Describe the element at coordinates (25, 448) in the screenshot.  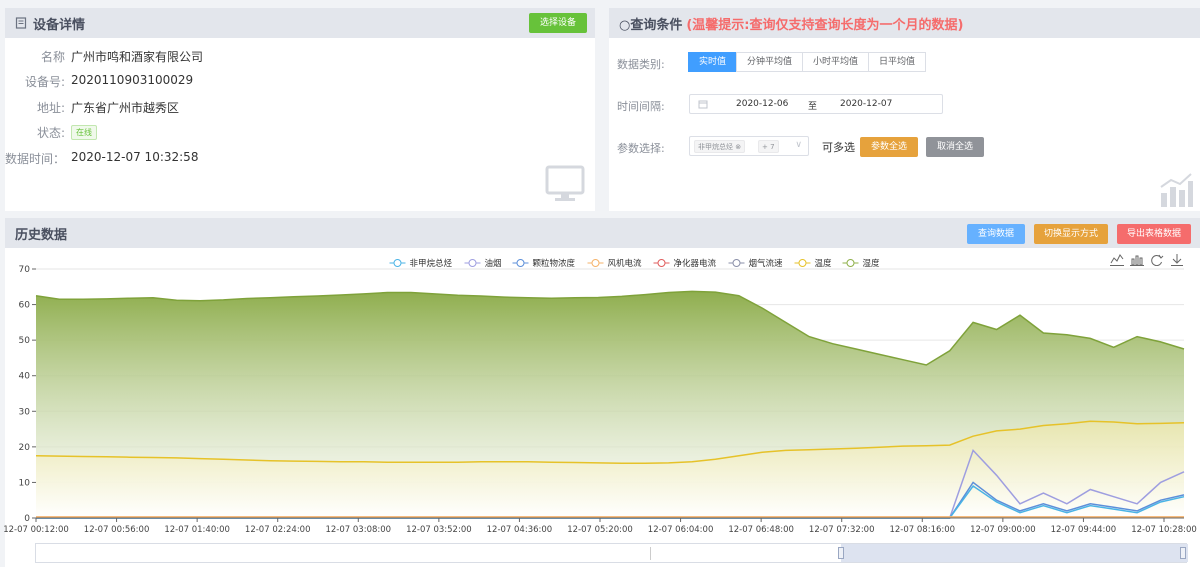
I see `y-tick-label: 20` at that location.